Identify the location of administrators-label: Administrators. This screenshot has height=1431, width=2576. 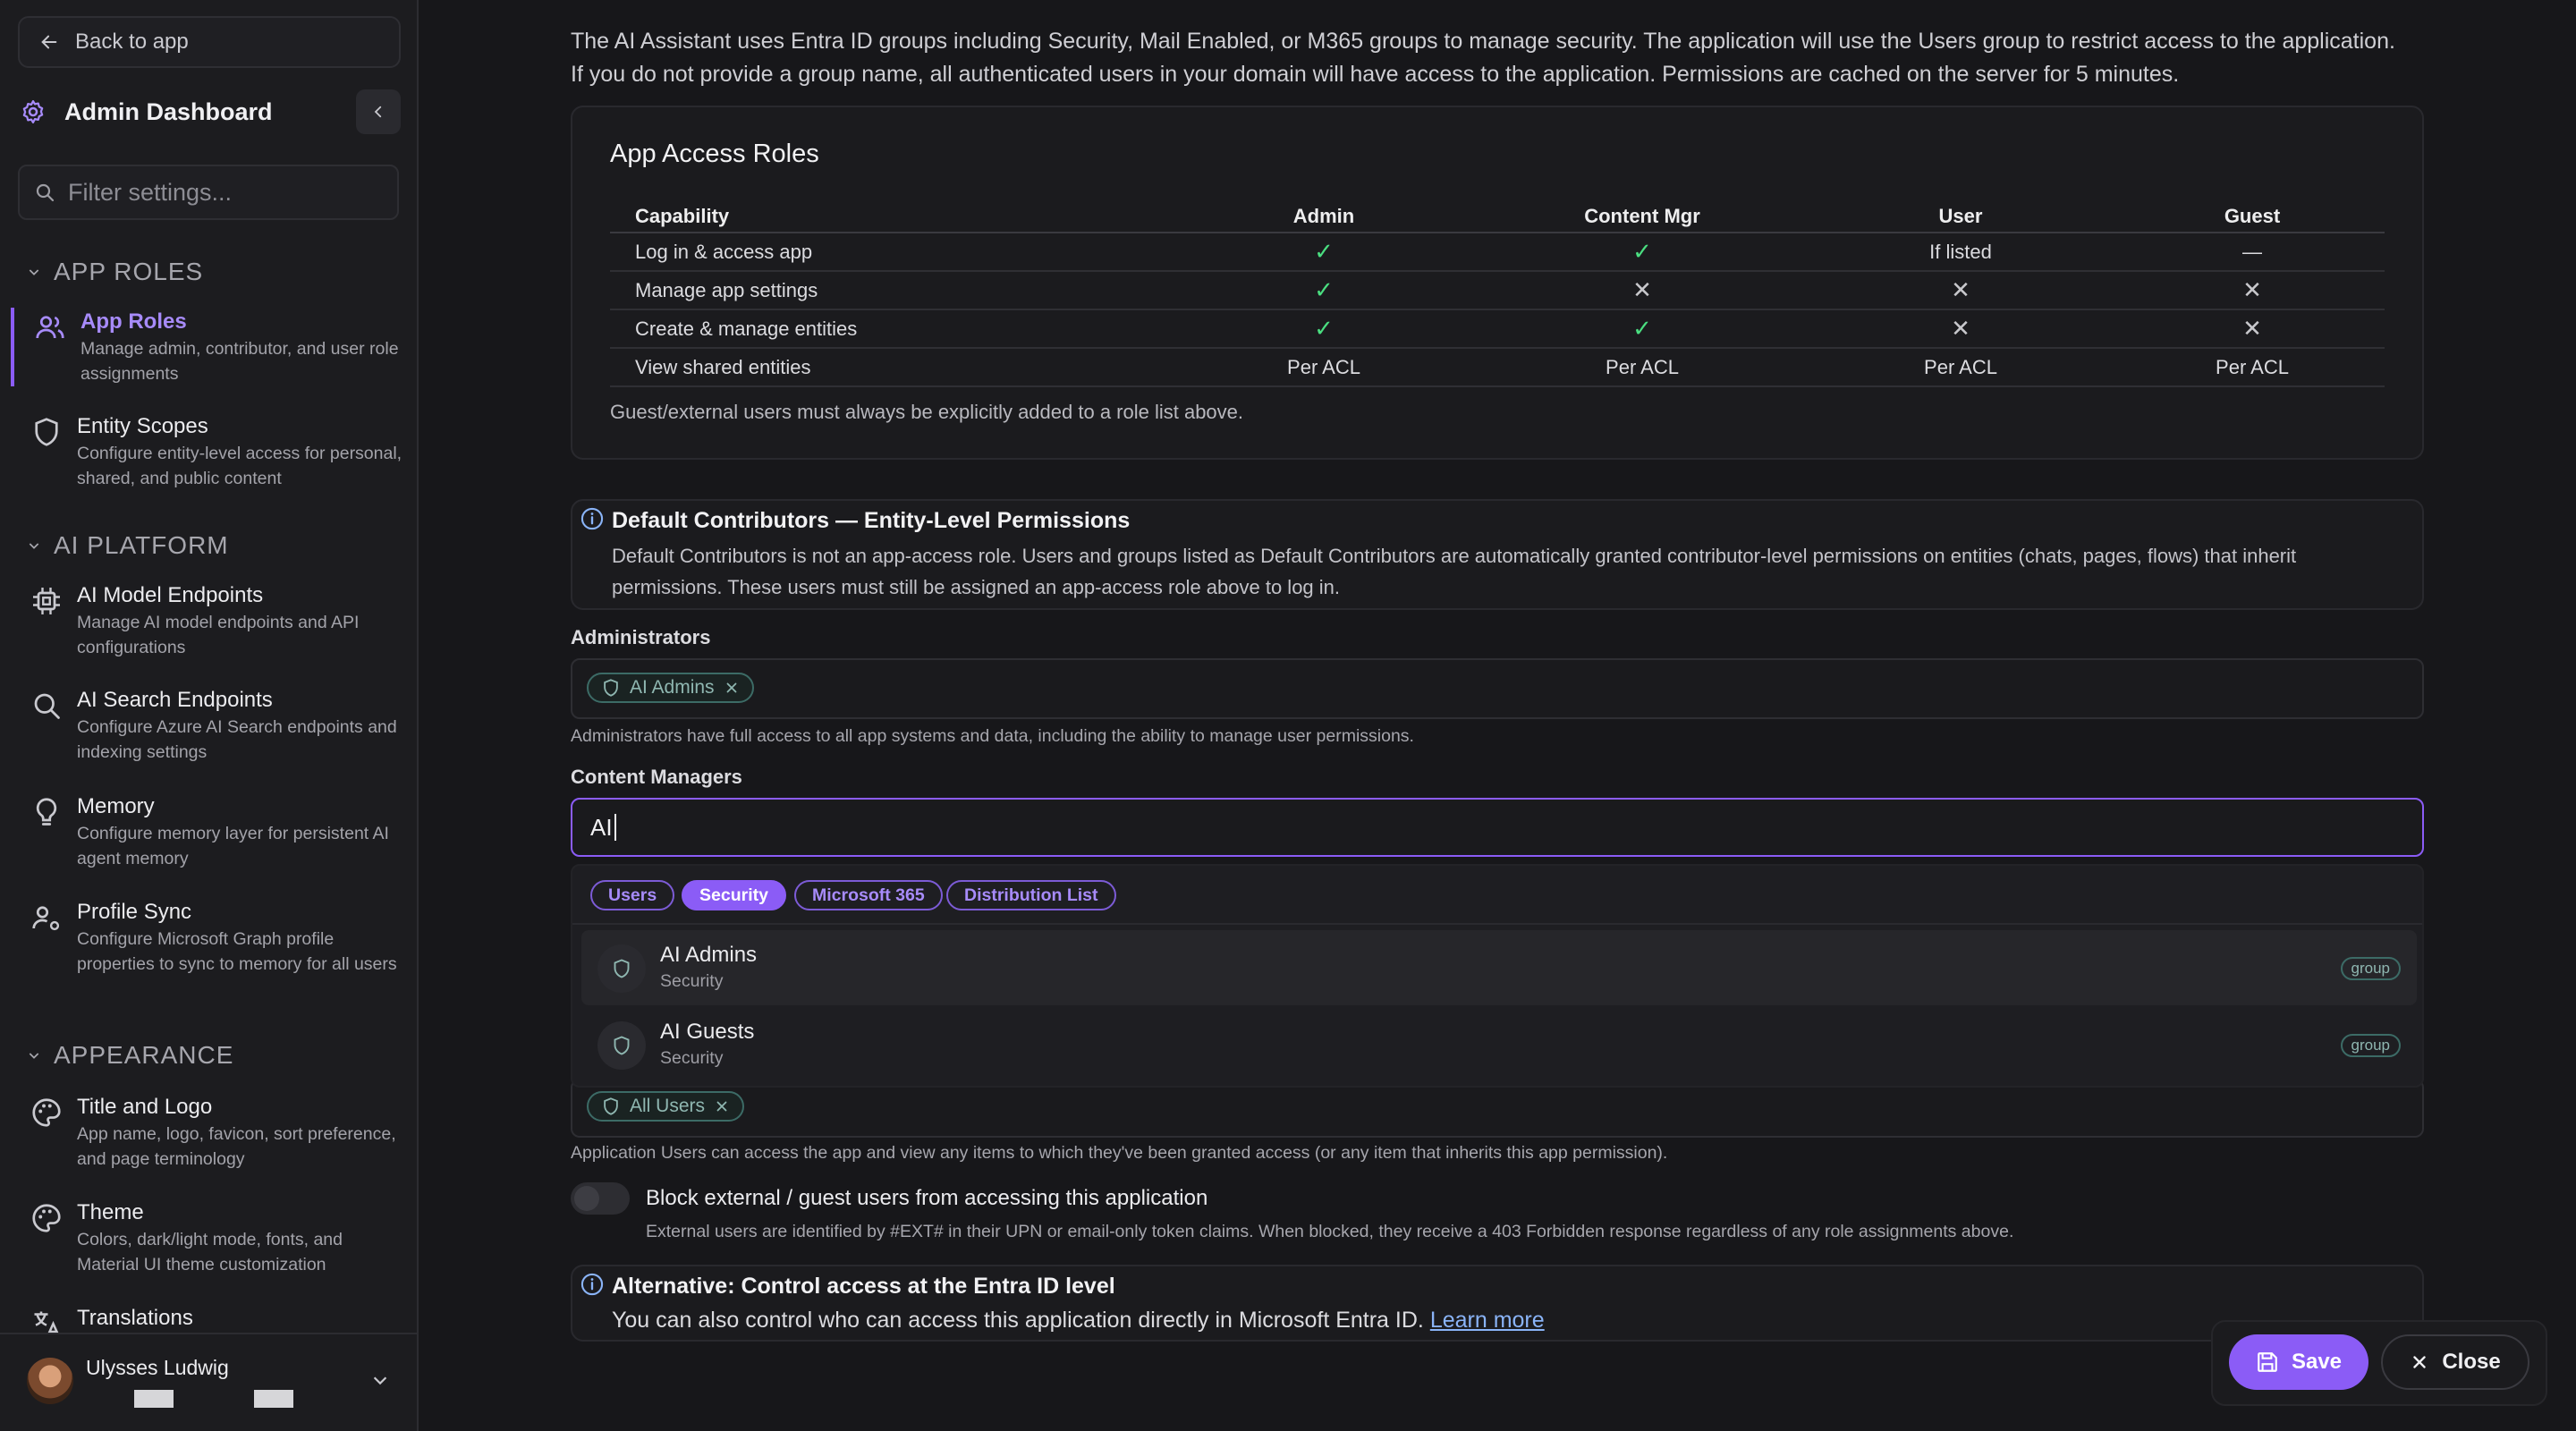
(641, 637).